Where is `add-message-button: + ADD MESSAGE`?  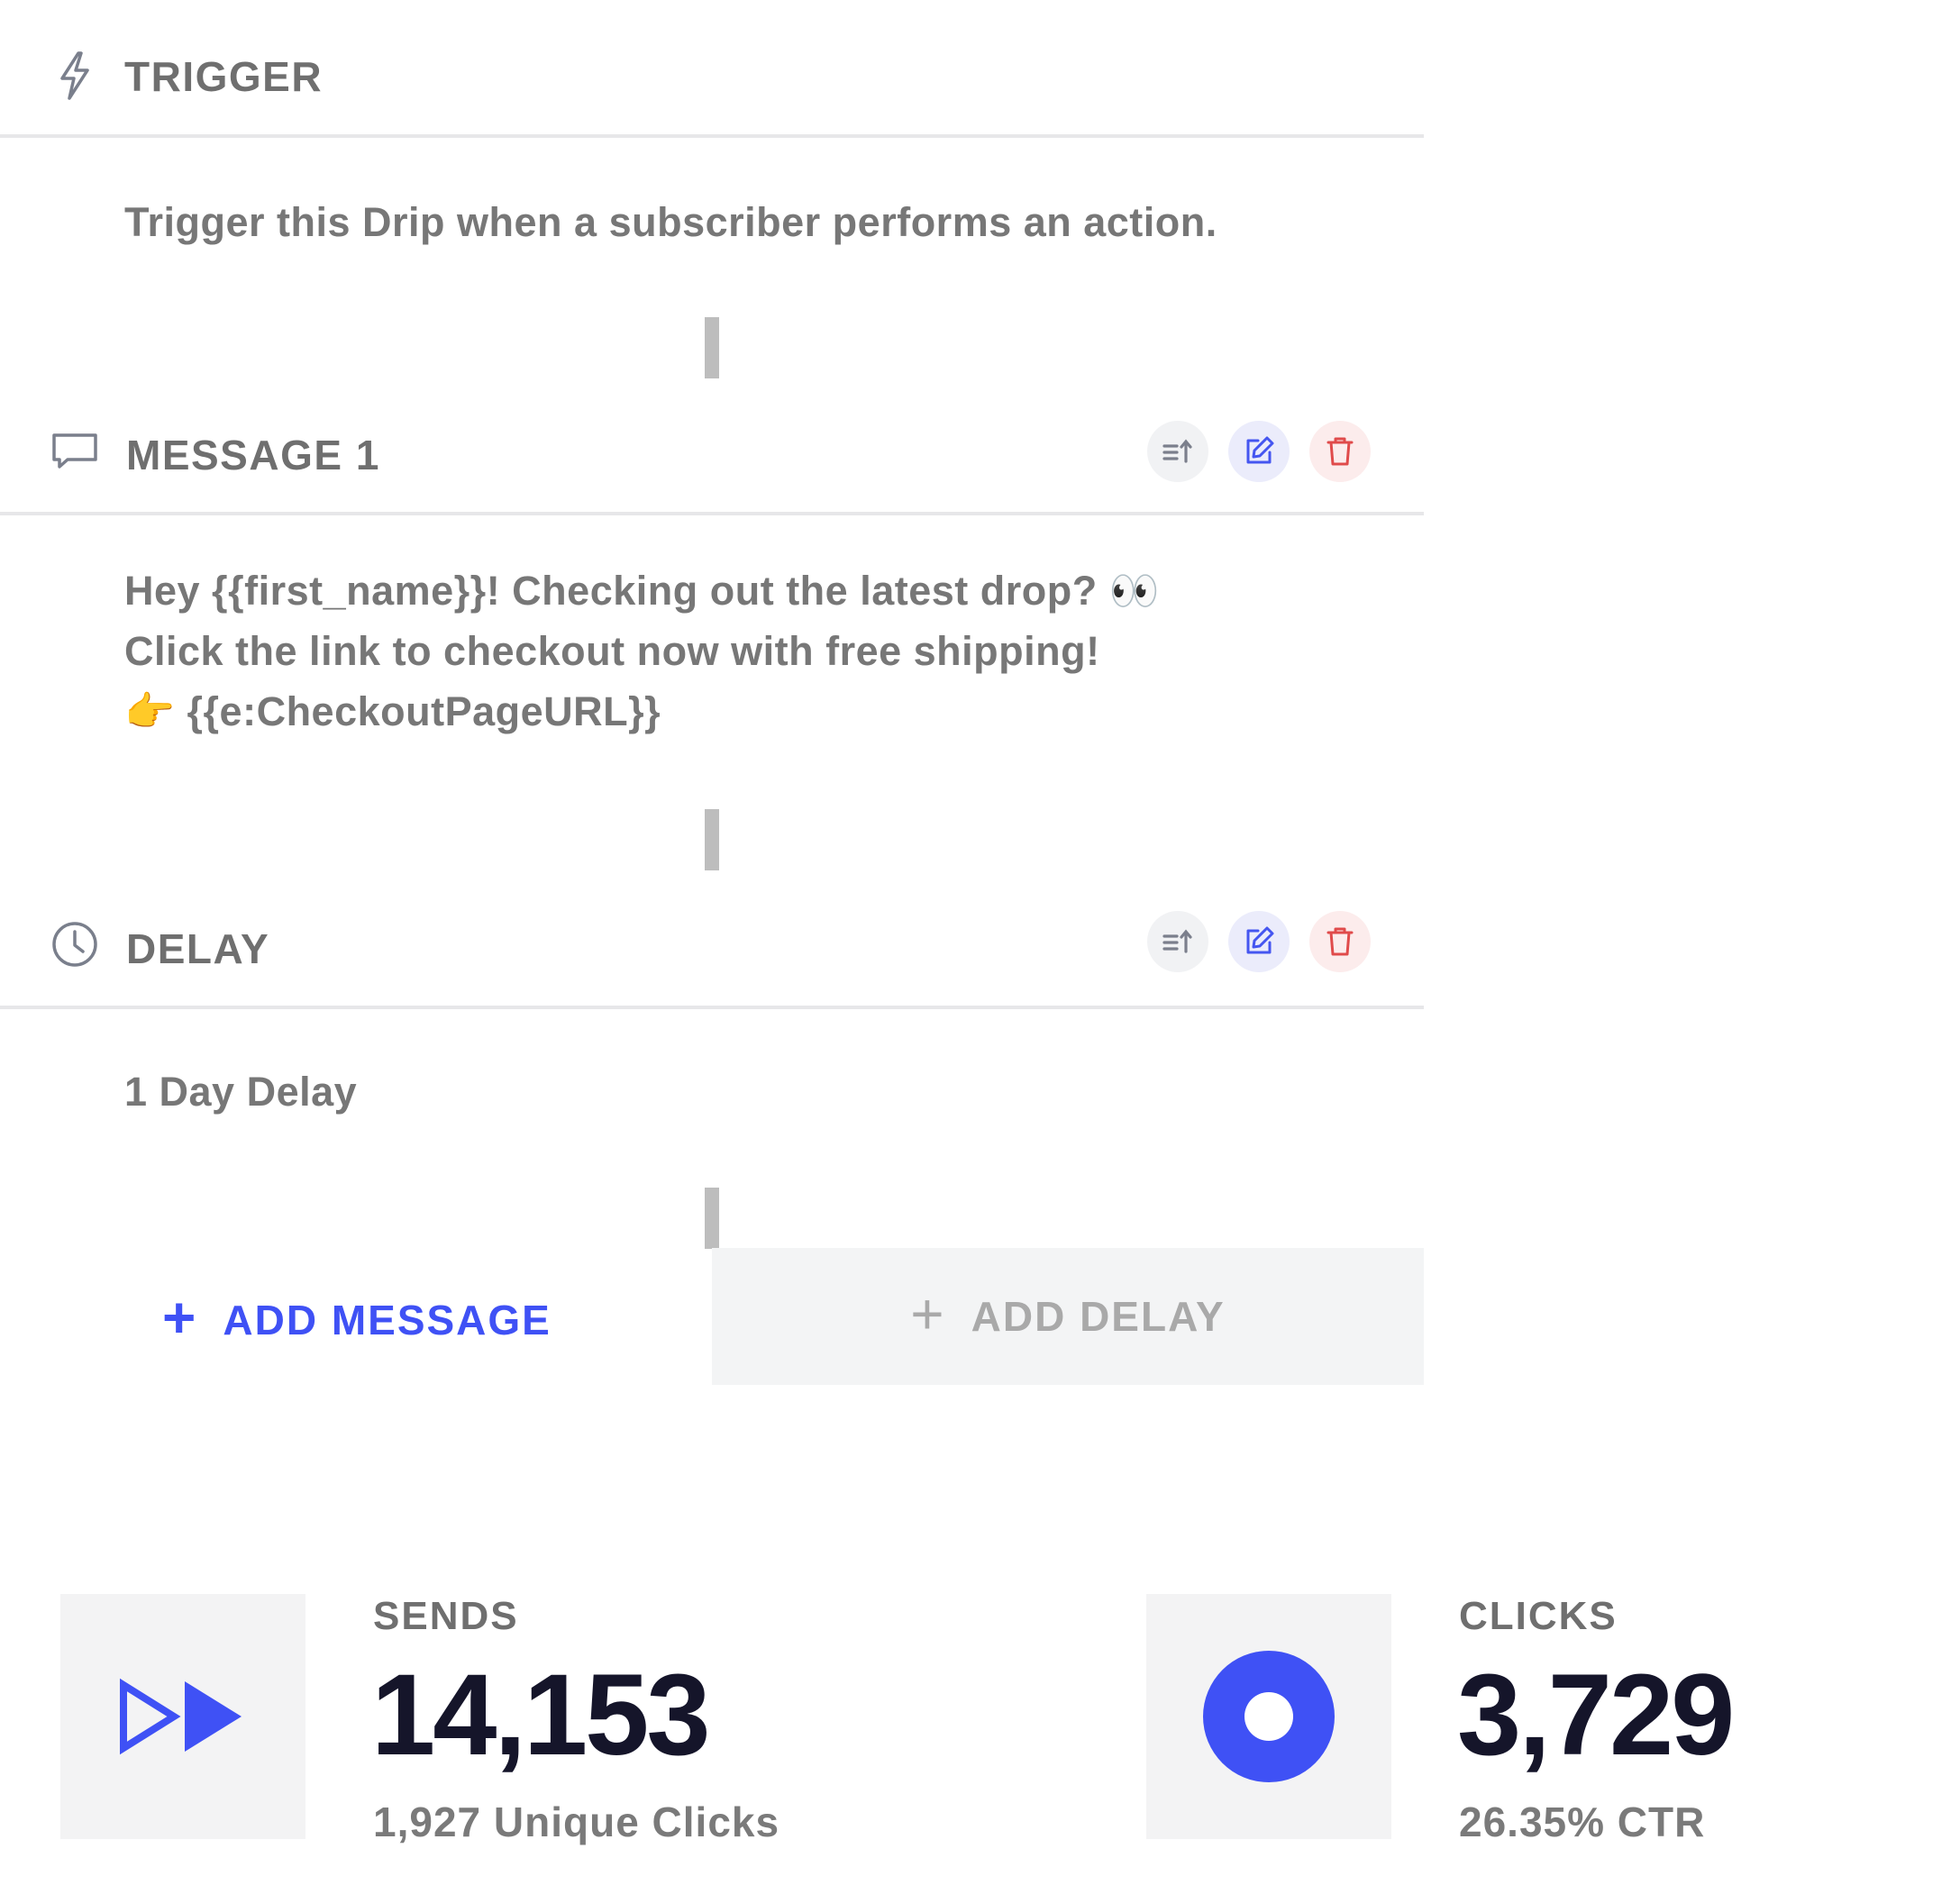 add-message-button: + ADD MESSAGE is located at coordinates (357, 1320).